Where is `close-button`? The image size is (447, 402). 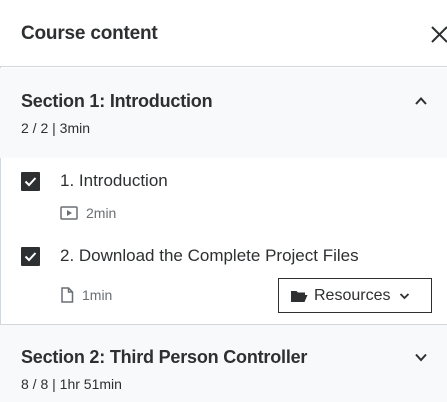 close-button is located at coordinates (438, 33).